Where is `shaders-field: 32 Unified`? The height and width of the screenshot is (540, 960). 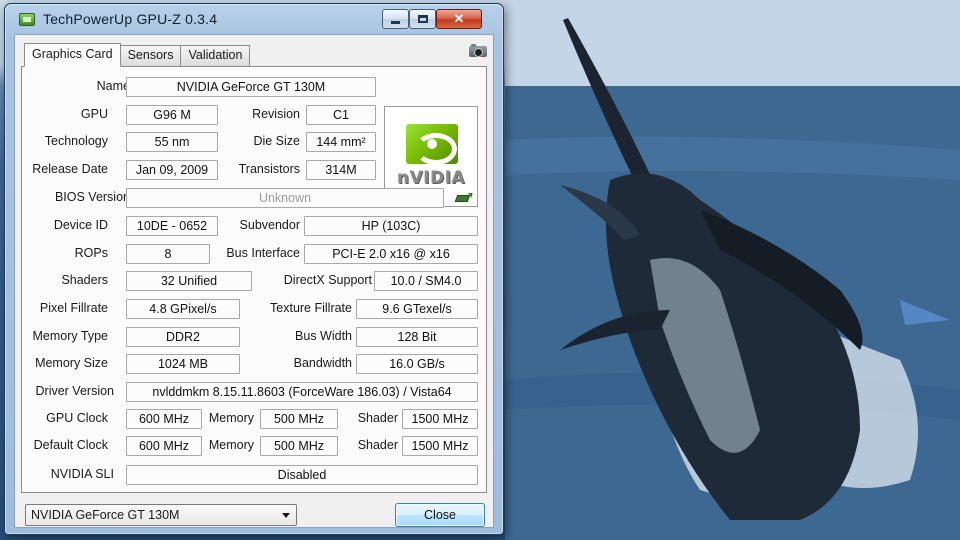
shaders-field: 32 Unified is located at coordinates (189, 281).